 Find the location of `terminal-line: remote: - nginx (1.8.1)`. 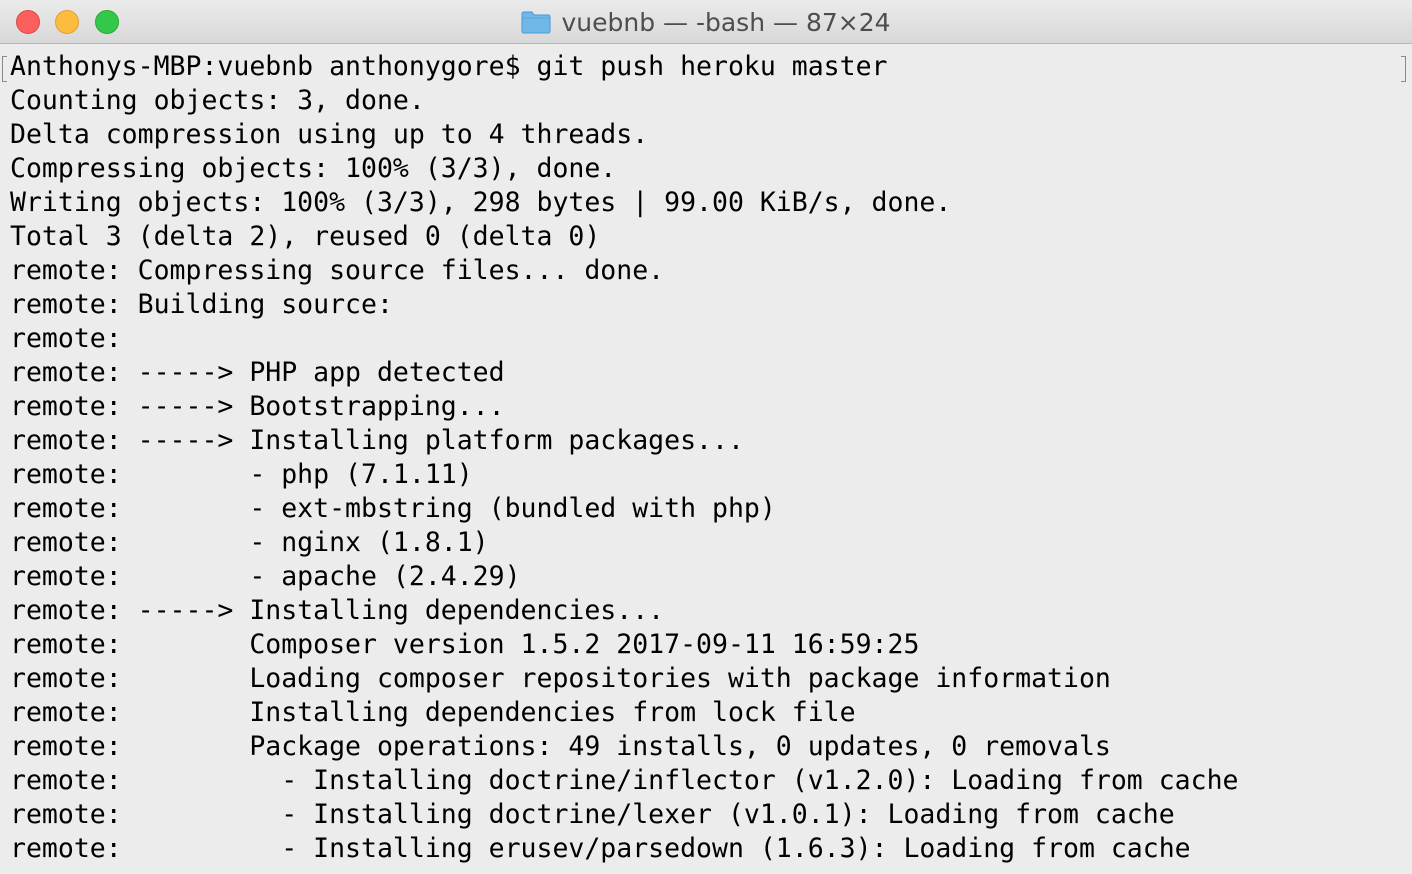

terminal-line: remote: - nginx (1.8.1) is located at coordinates (249, 542).